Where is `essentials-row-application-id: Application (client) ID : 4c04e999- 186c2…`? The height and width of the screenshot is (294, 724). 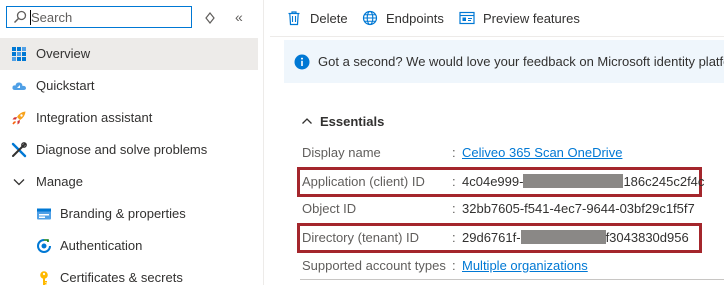
essentials-row-application-id: Application (client) ID : 4c04e999- 186c2… is located at coordinates (513, 182).